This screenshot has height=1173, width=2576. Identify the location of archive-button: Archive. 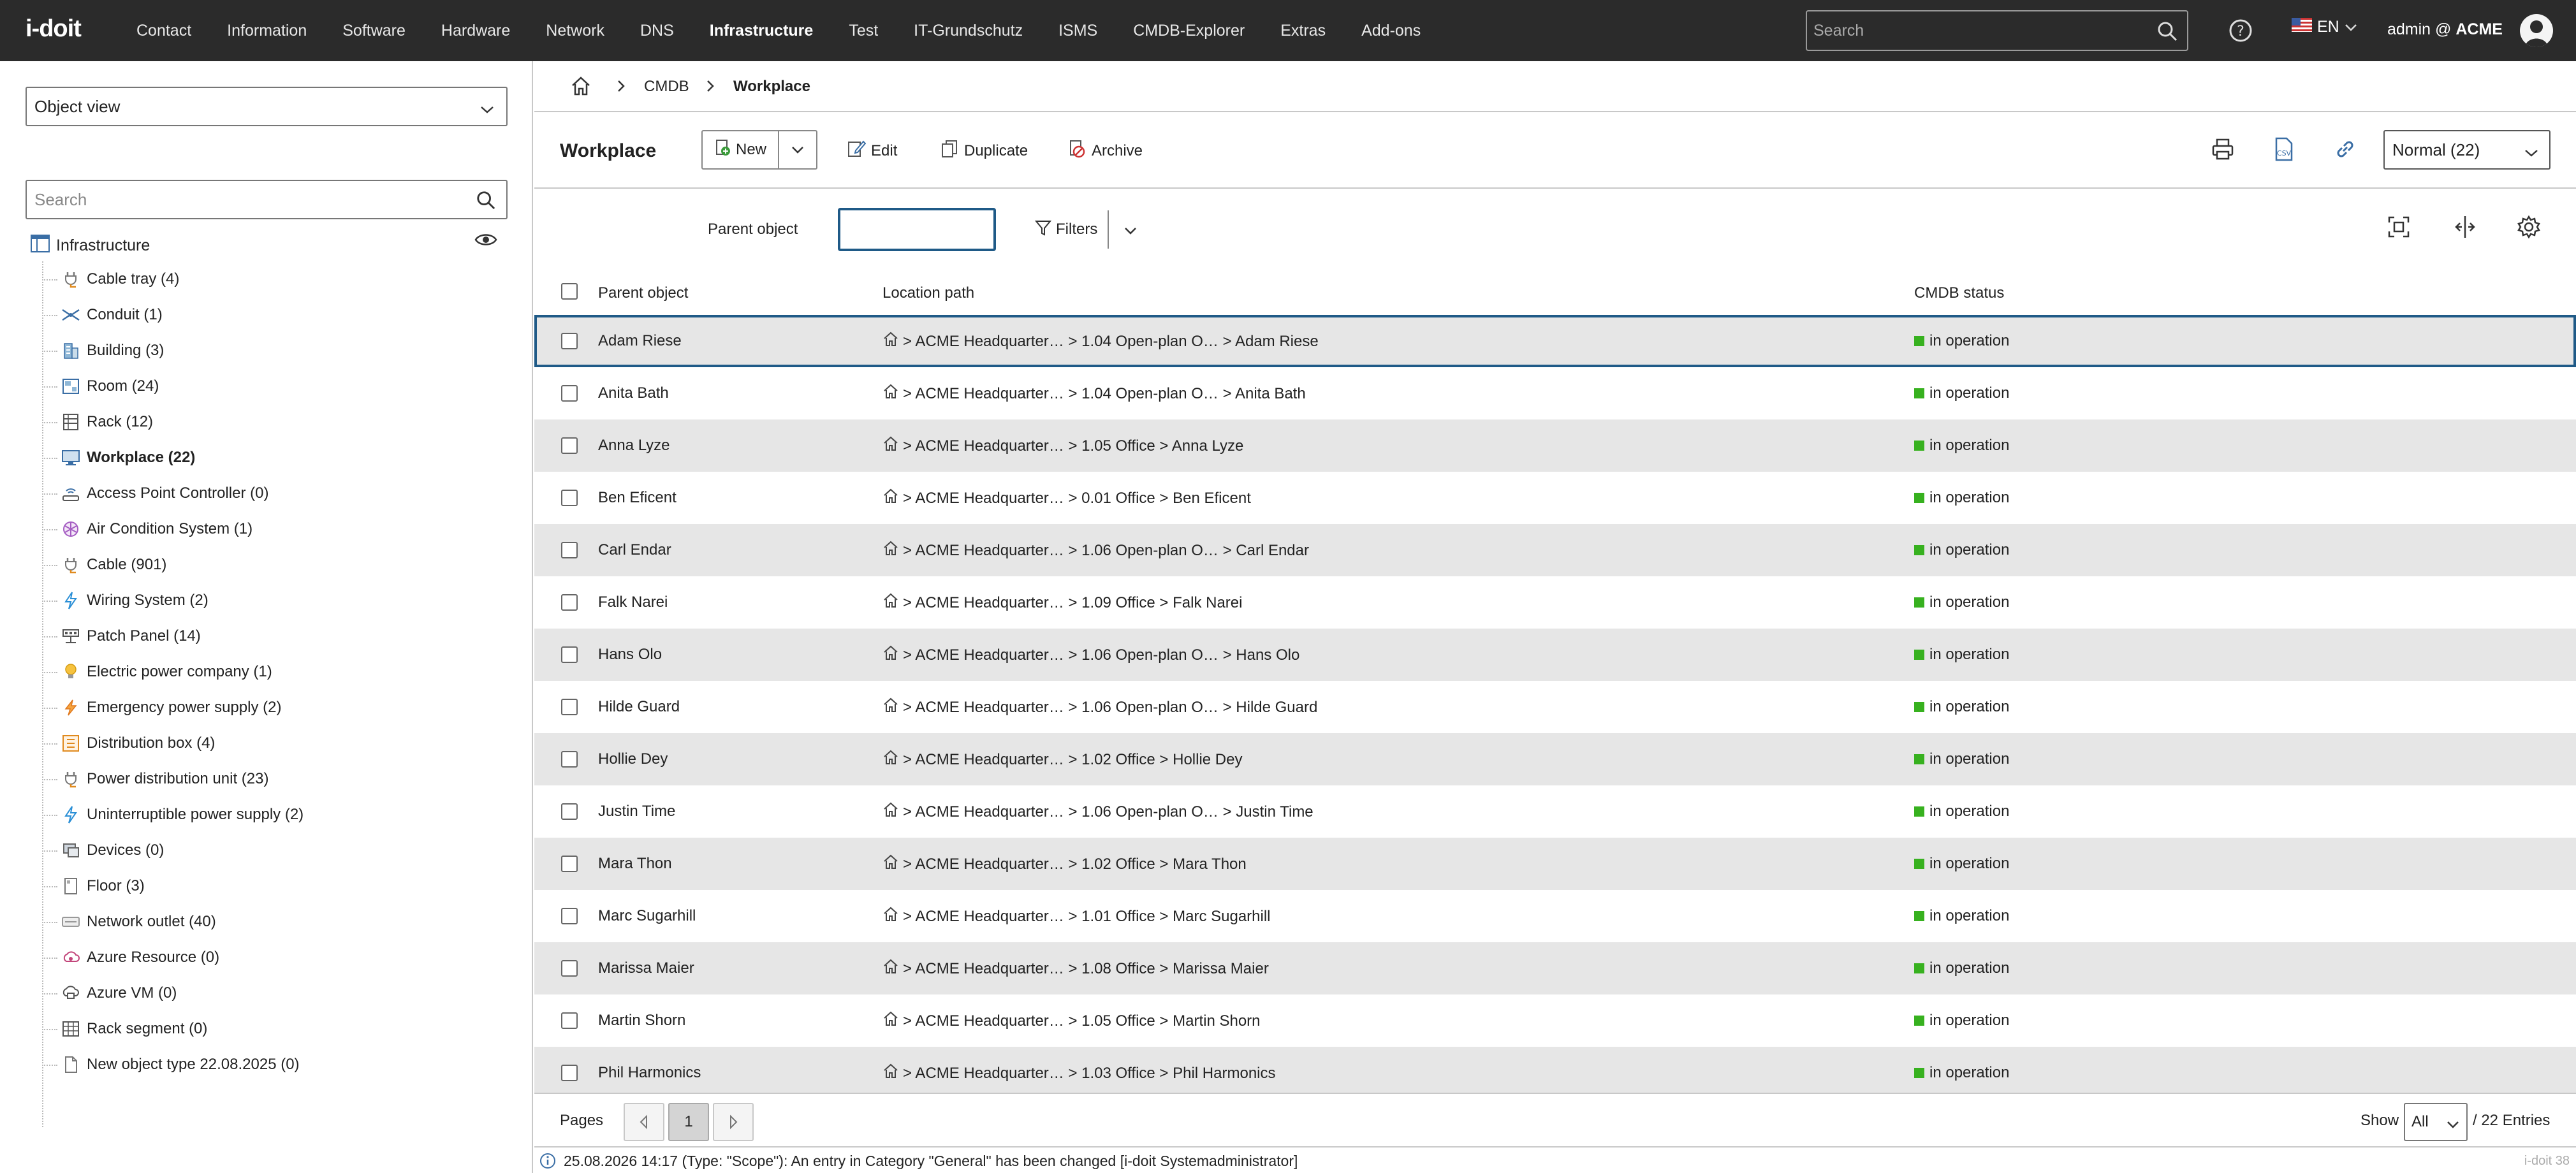
(1105, 151).